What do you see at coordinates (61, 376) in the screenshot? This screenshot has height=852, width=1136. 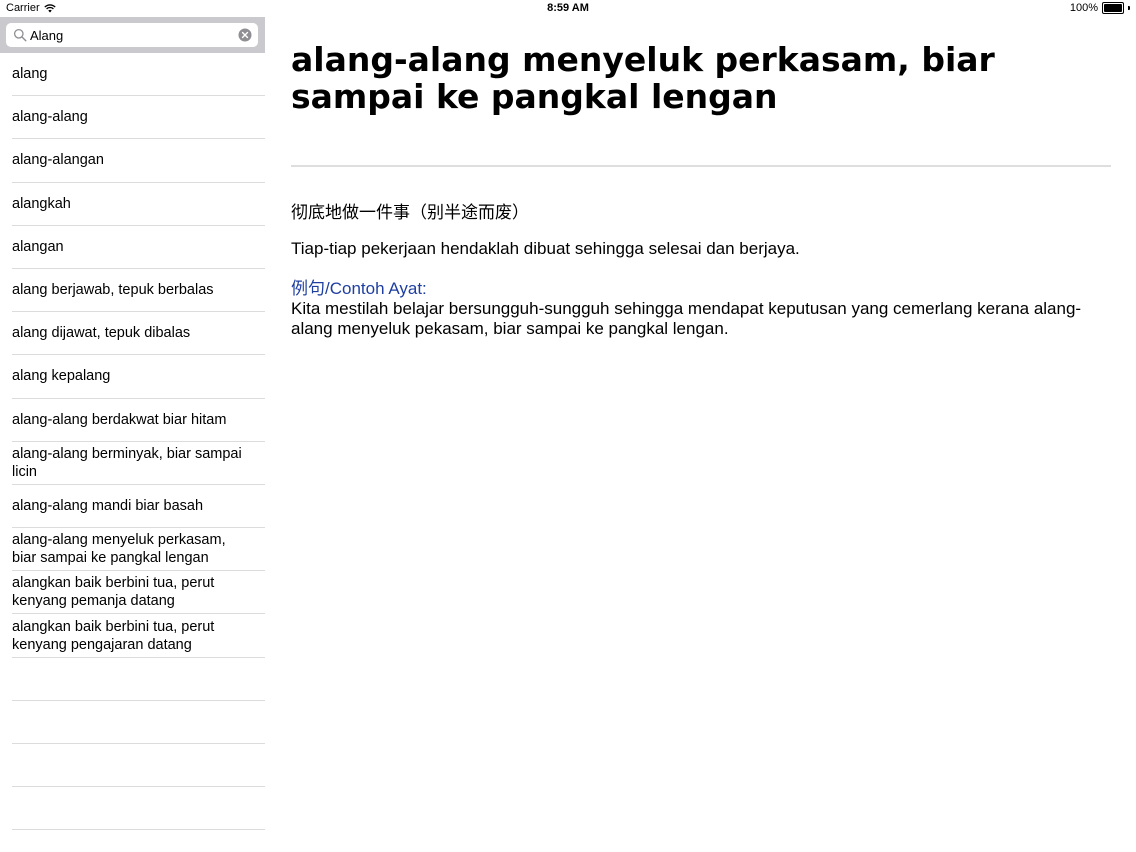 I see `list-item-label: alang kepalang` at bounding box center [61, 376].